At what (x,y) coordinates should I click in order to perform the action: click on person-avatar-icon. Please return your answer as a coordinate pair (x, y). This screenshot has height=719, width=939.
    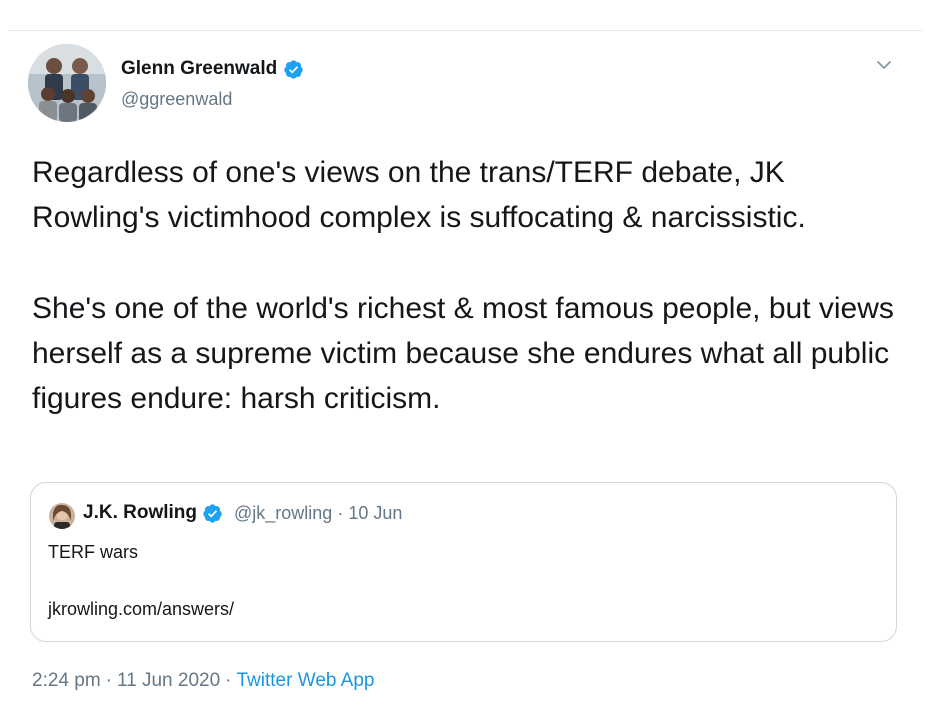
    Looking at the image, I should click on (62, 516).